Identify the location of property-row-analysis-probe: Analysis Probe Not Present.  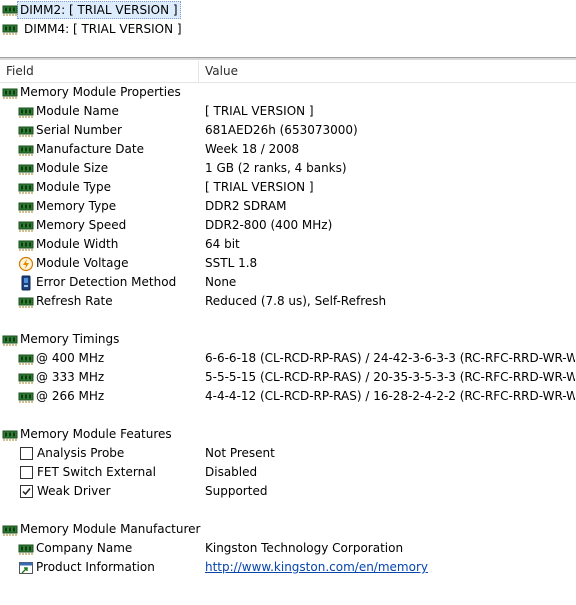
(288, 453).